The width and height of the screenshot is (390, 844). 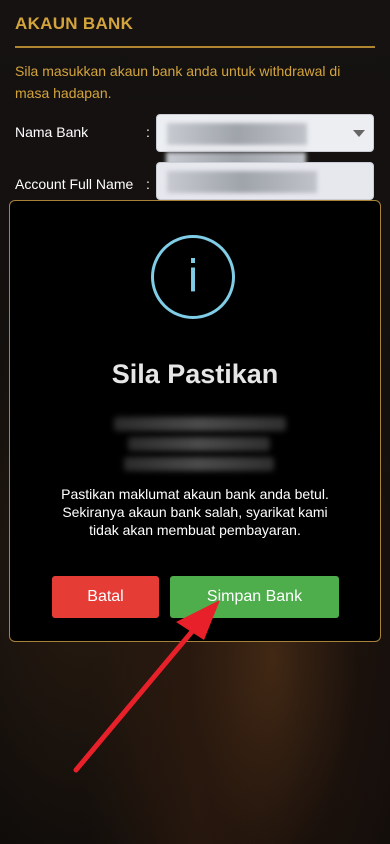 What do you see at coordinates (138, 696) in the screenshot?
I see `arrow-shaft` at bounding box center [138, 696].